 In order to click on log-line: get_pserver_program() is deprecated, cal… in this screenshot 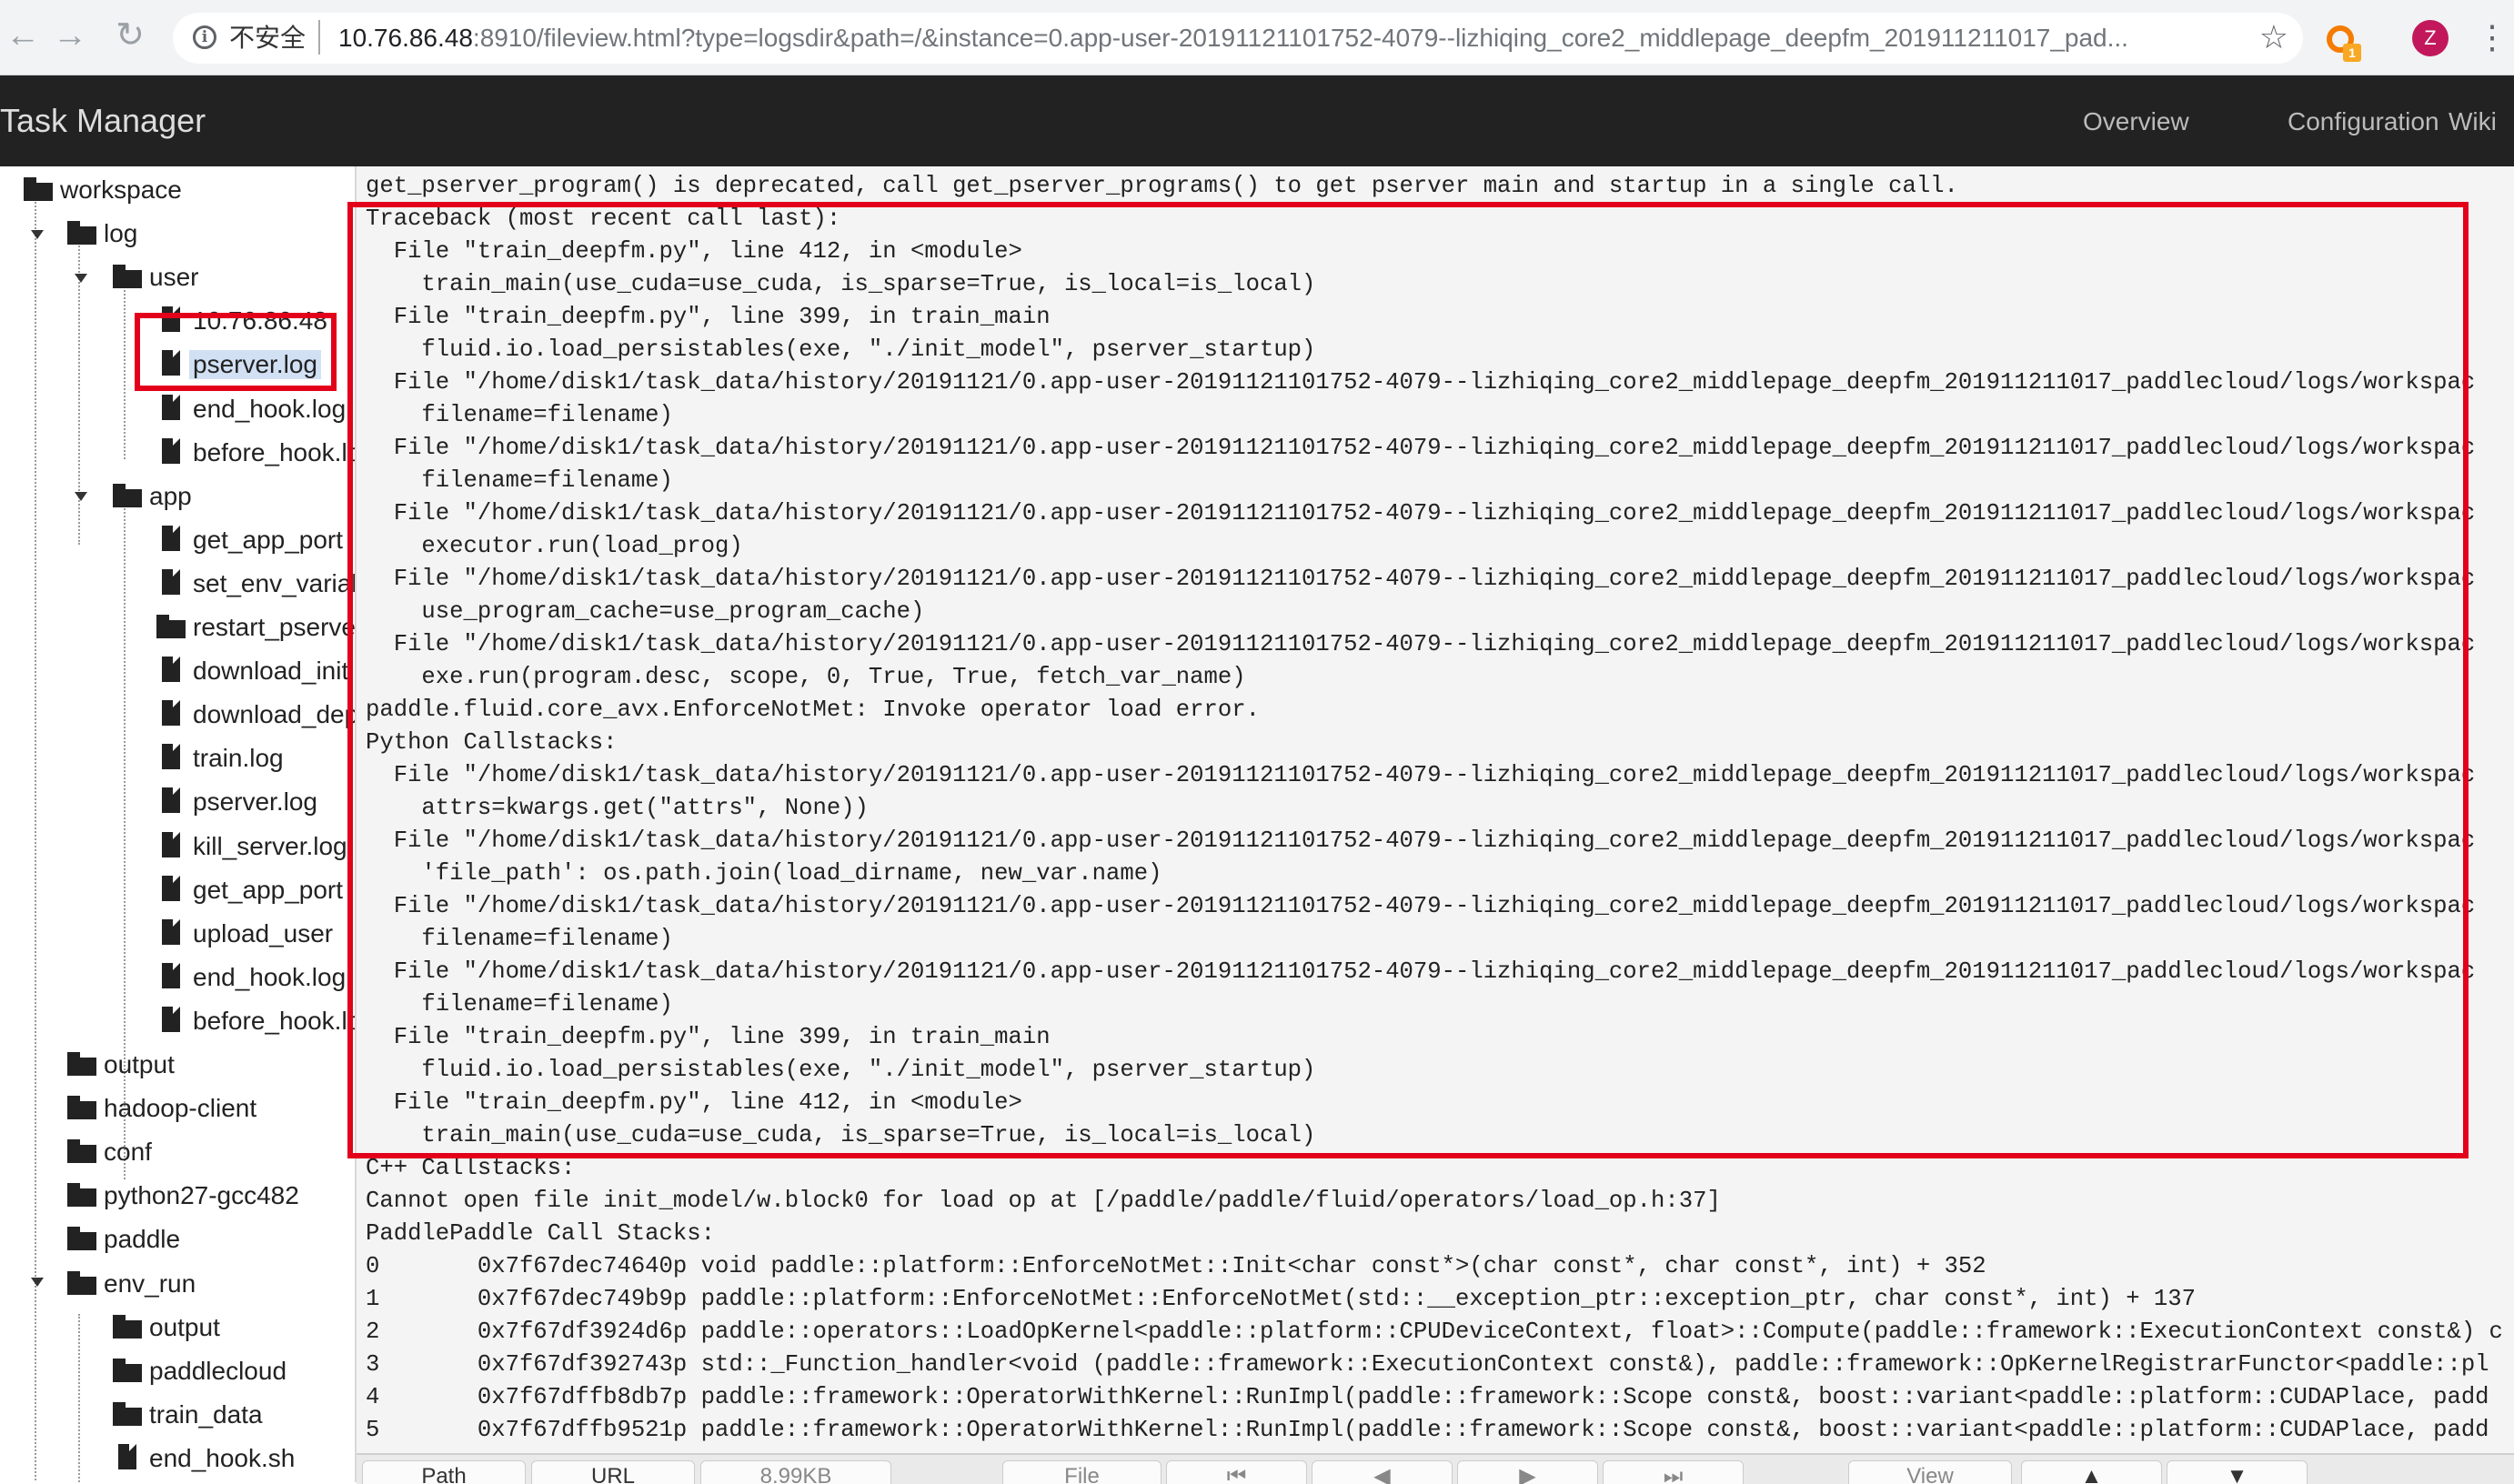, I will do `click(1162, 186)`.